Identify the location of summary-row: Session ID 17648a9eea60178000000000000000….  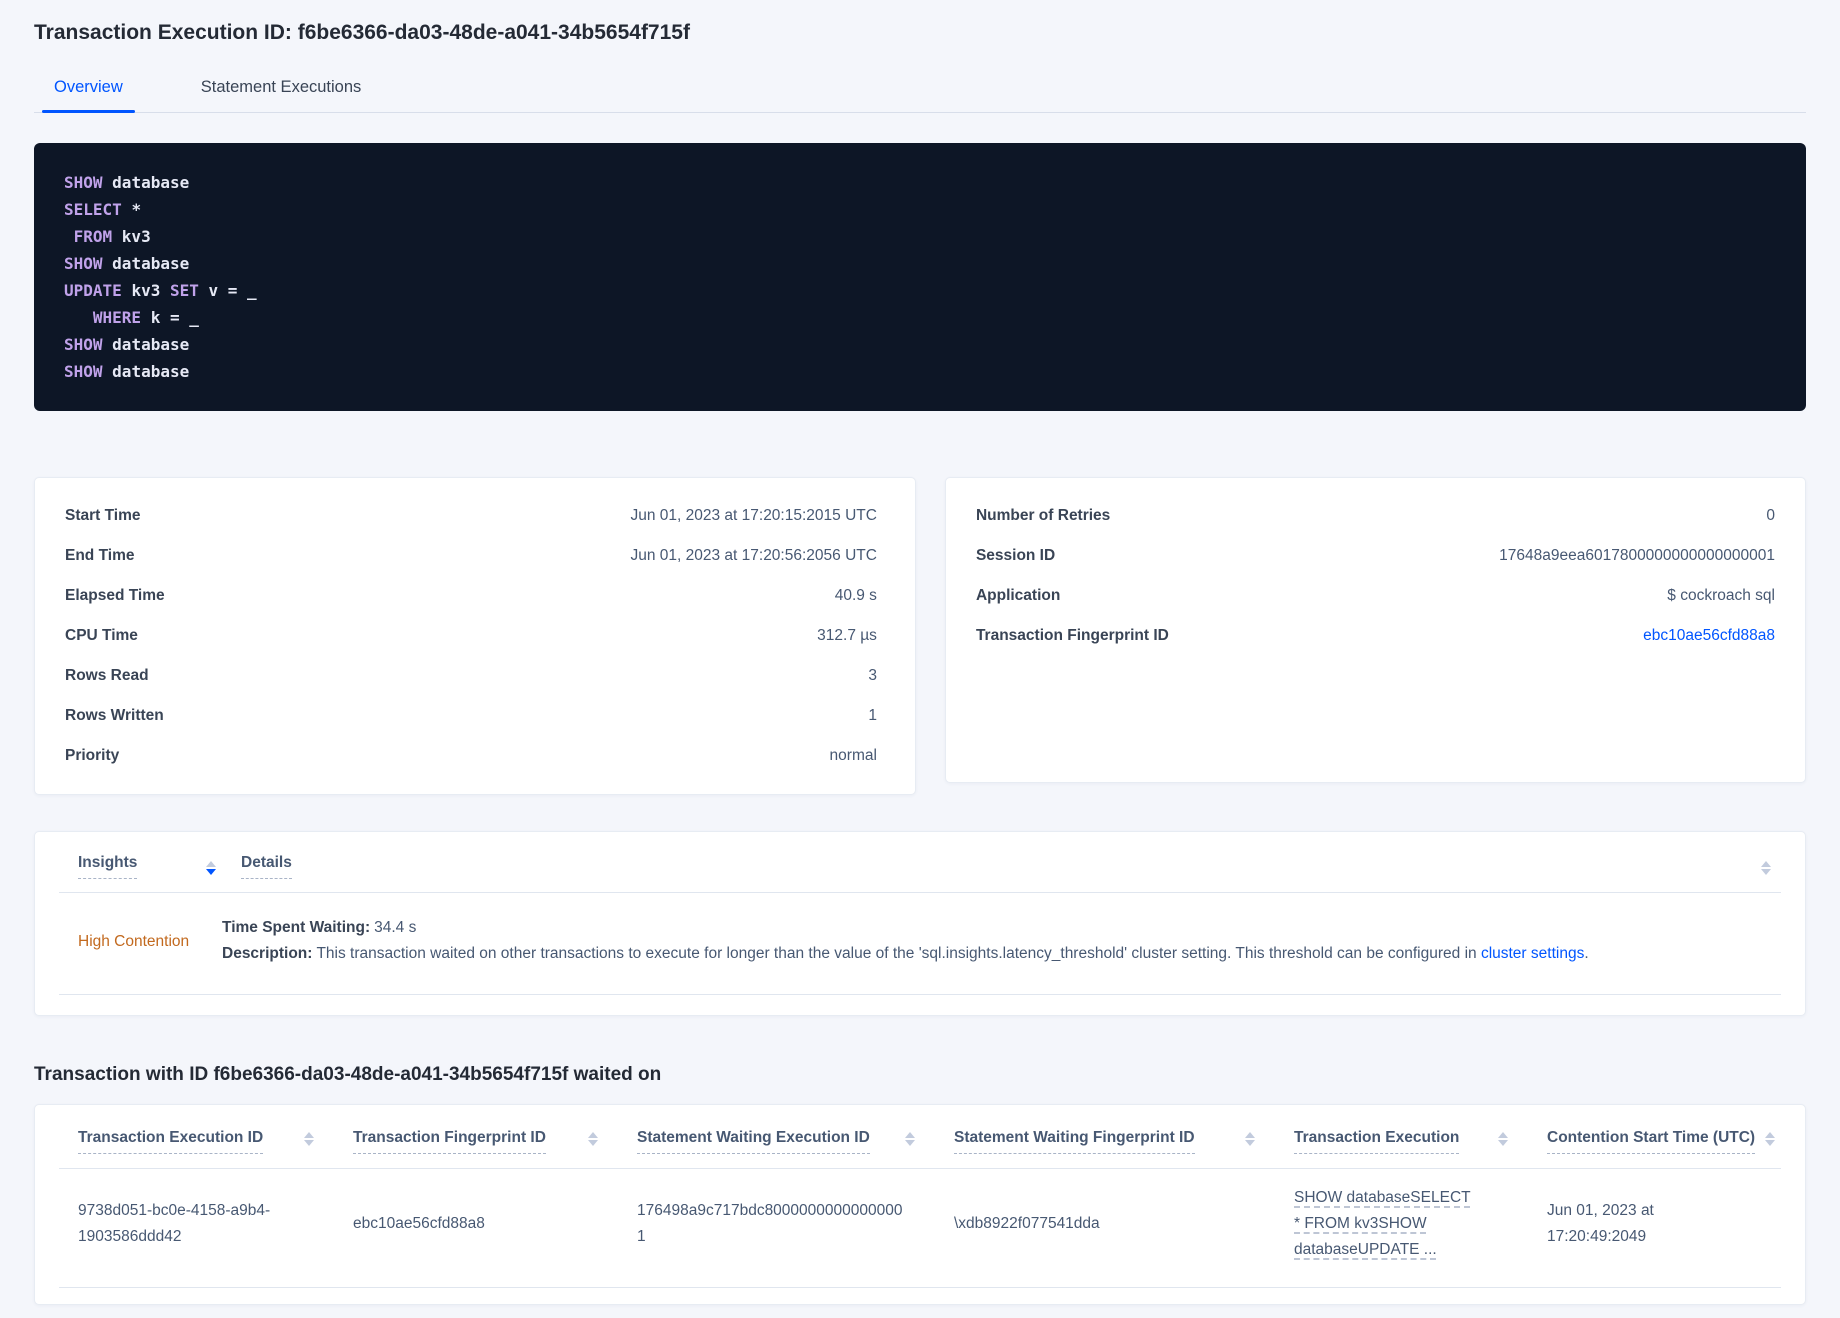
(1375, 556).